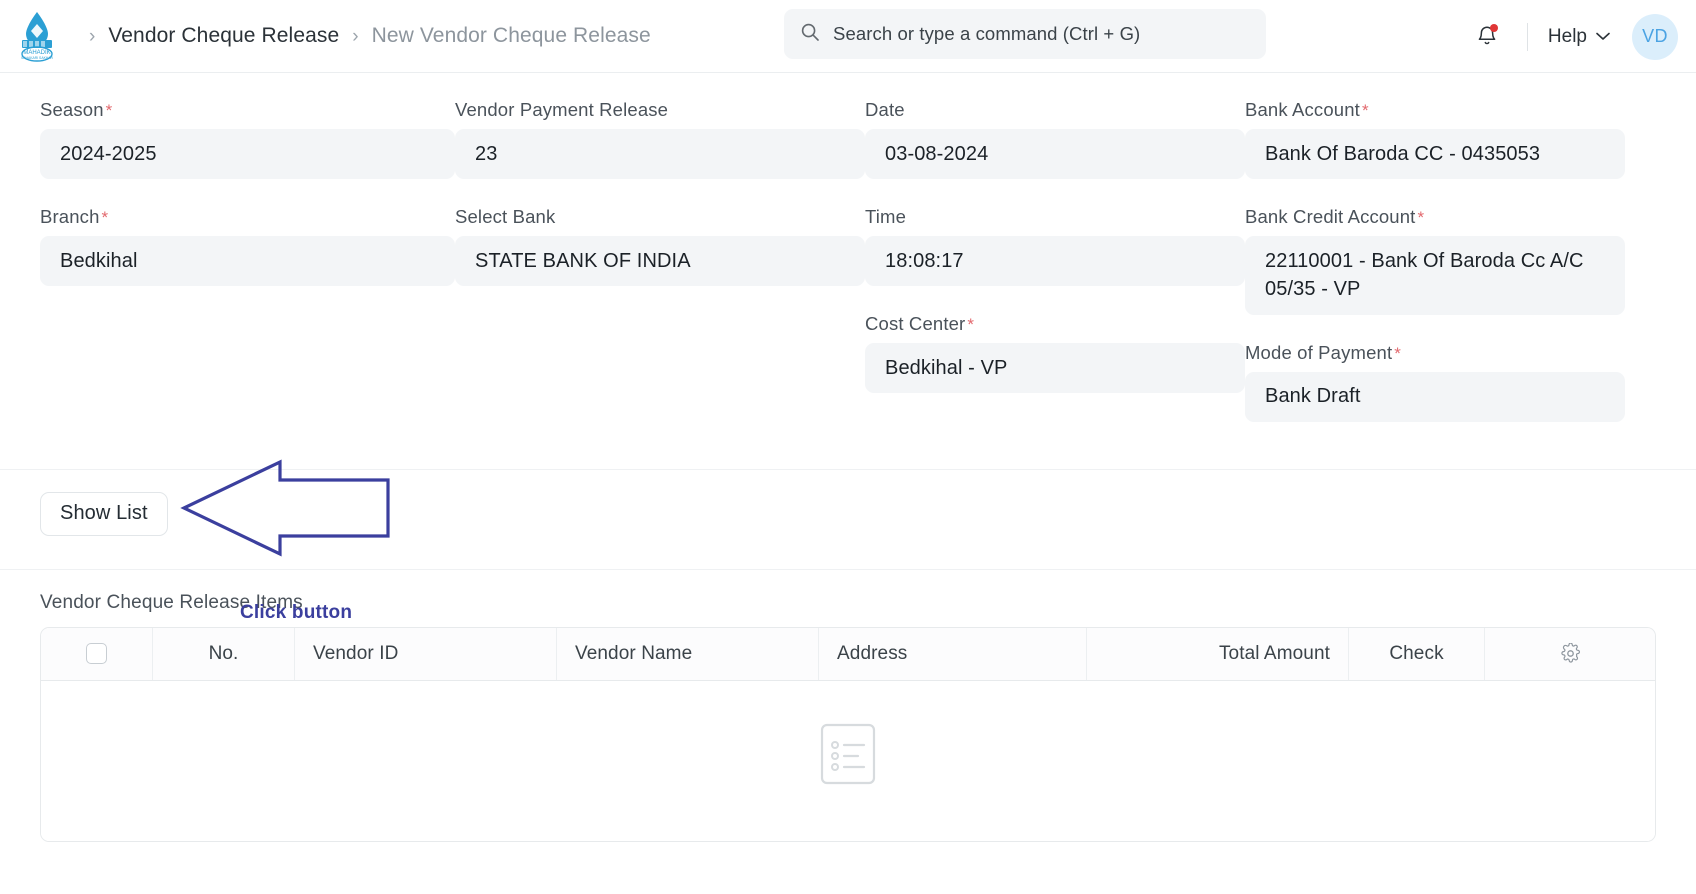  Describe the element at coordinates (1055, 154) in the screenshot. I see `input-date: 03-08-2024` at that location.